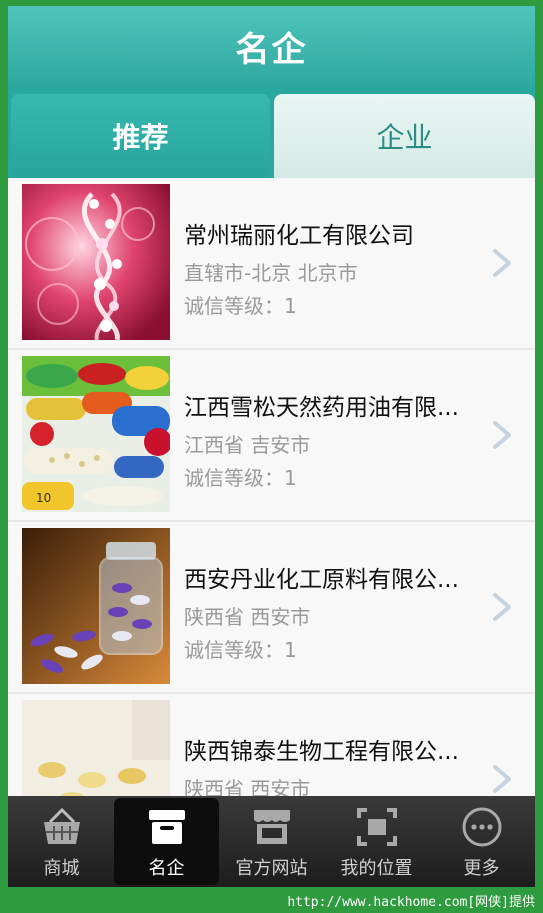 This screenshot has height=913, width=543. What do you see at coordinates (166, 868) in the screenshot?
I see `nav-label: 名企` at bounding box center [166, 868].